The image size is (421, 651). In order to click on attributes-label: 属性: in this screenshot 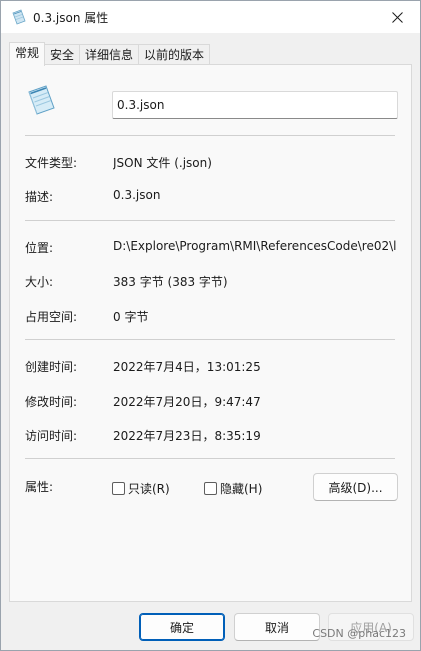, I will do `click(39, 487)`.